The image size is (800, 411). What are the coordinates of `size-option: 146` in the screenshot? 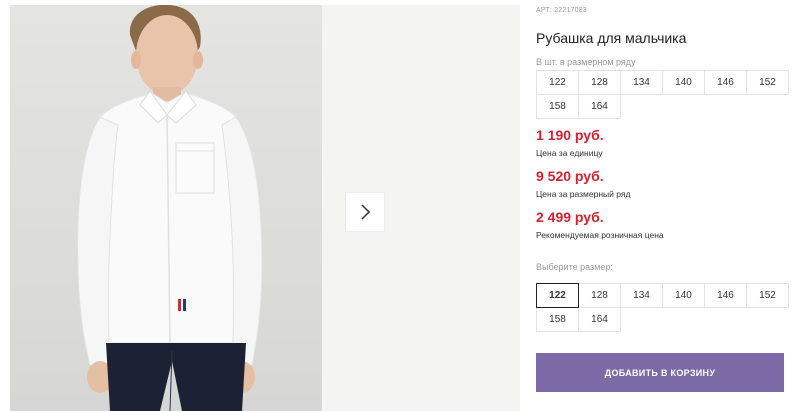 It's located at (725, 295).